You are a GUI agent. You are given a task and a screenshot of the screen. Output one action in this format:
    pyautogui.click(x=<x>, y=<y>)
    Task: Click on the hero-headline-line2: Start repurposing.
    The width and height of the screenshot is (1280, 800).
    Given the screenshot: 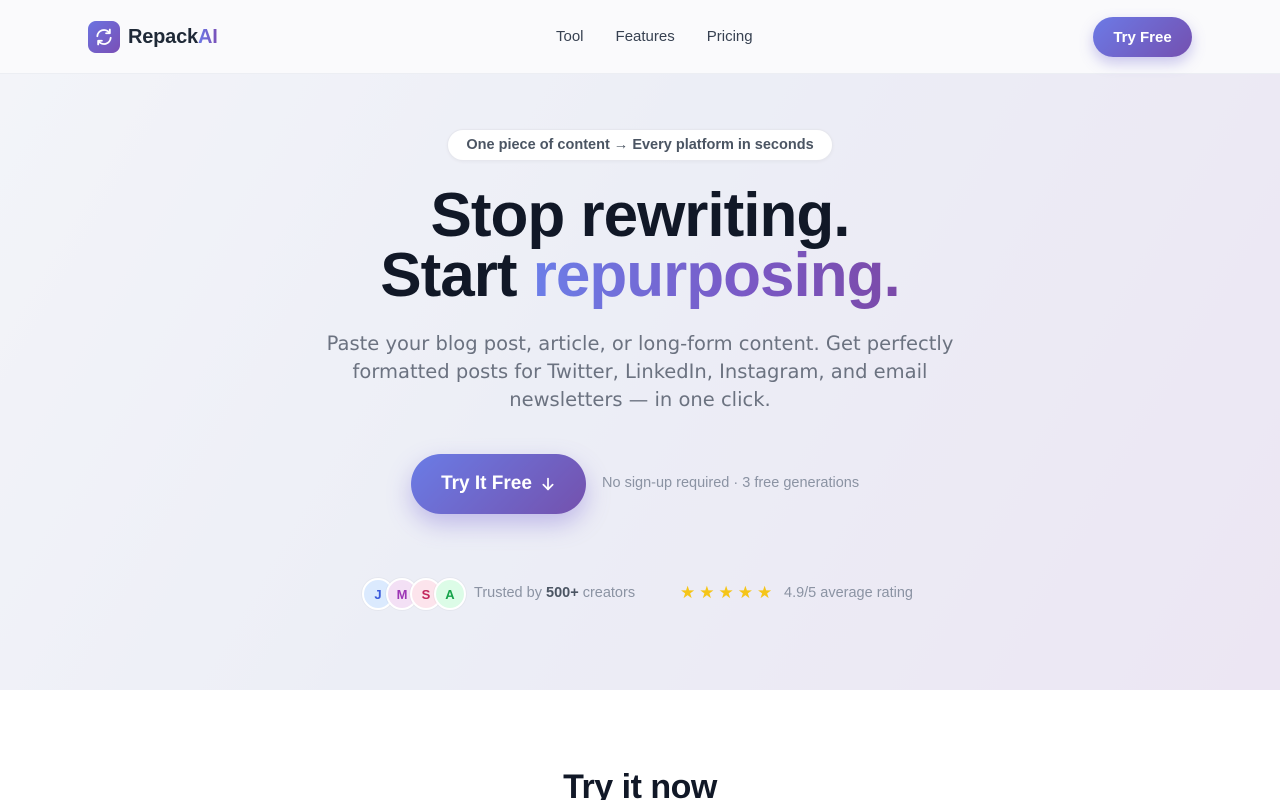 What is the action you would take?
    pyautogui.click(x=640, y=276)
    